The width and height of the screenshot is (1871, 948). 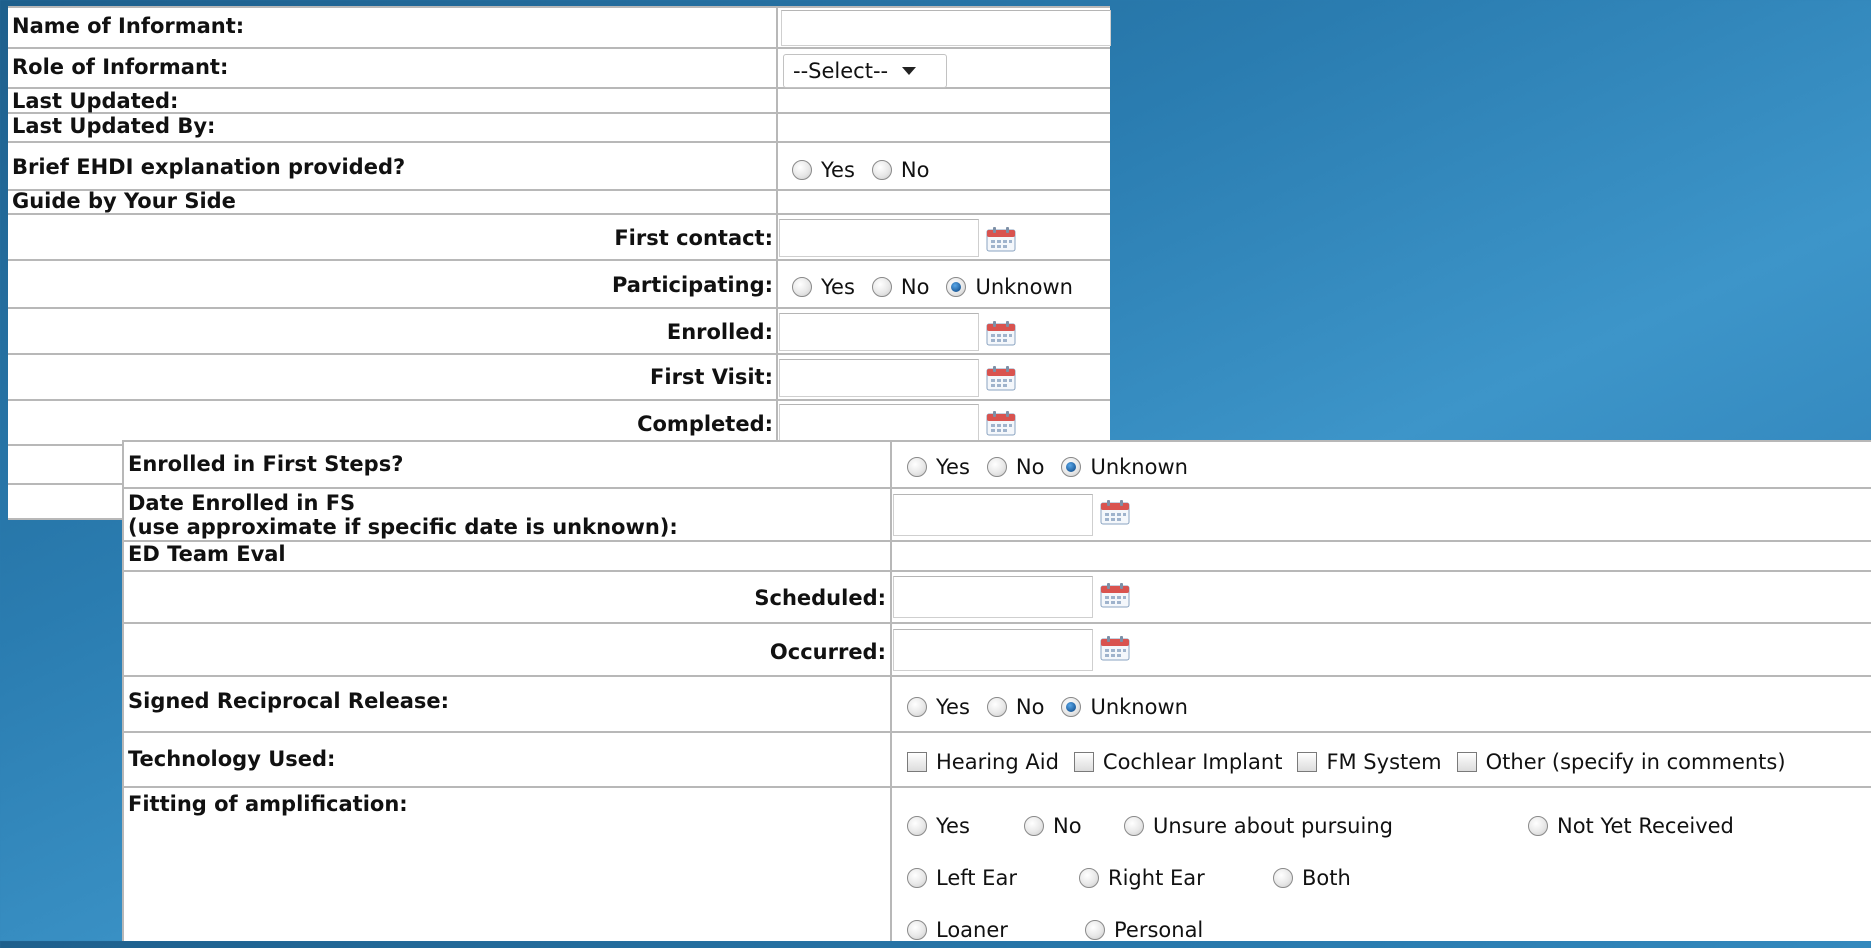 What do you see at coordinates (860, 170) in the screenshot?
I see `brief-ehdi-radio-group: Yes No` at bounding box center [860, 170].